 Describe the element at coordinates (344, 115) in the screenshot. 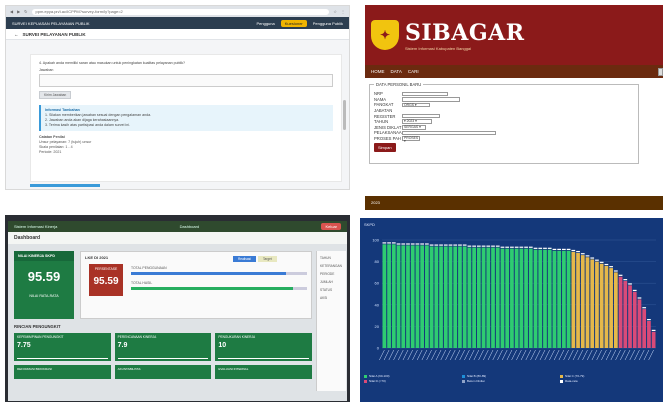

I see `scrollbar` at that location.